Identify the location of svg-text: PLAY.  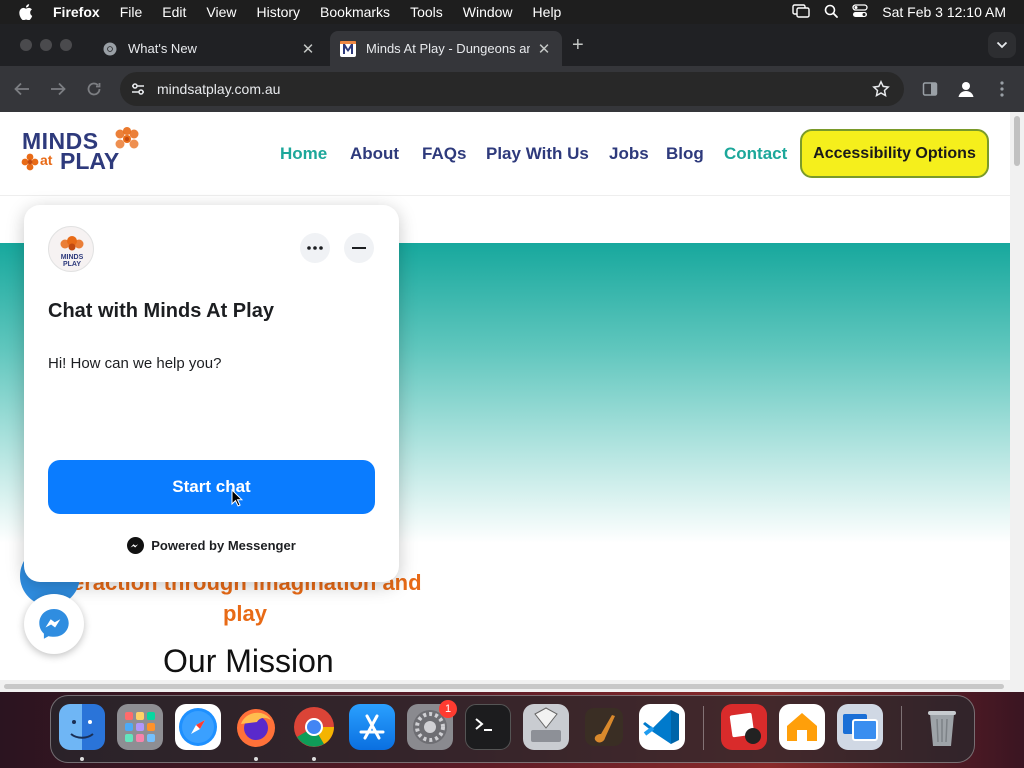
(72, 264).